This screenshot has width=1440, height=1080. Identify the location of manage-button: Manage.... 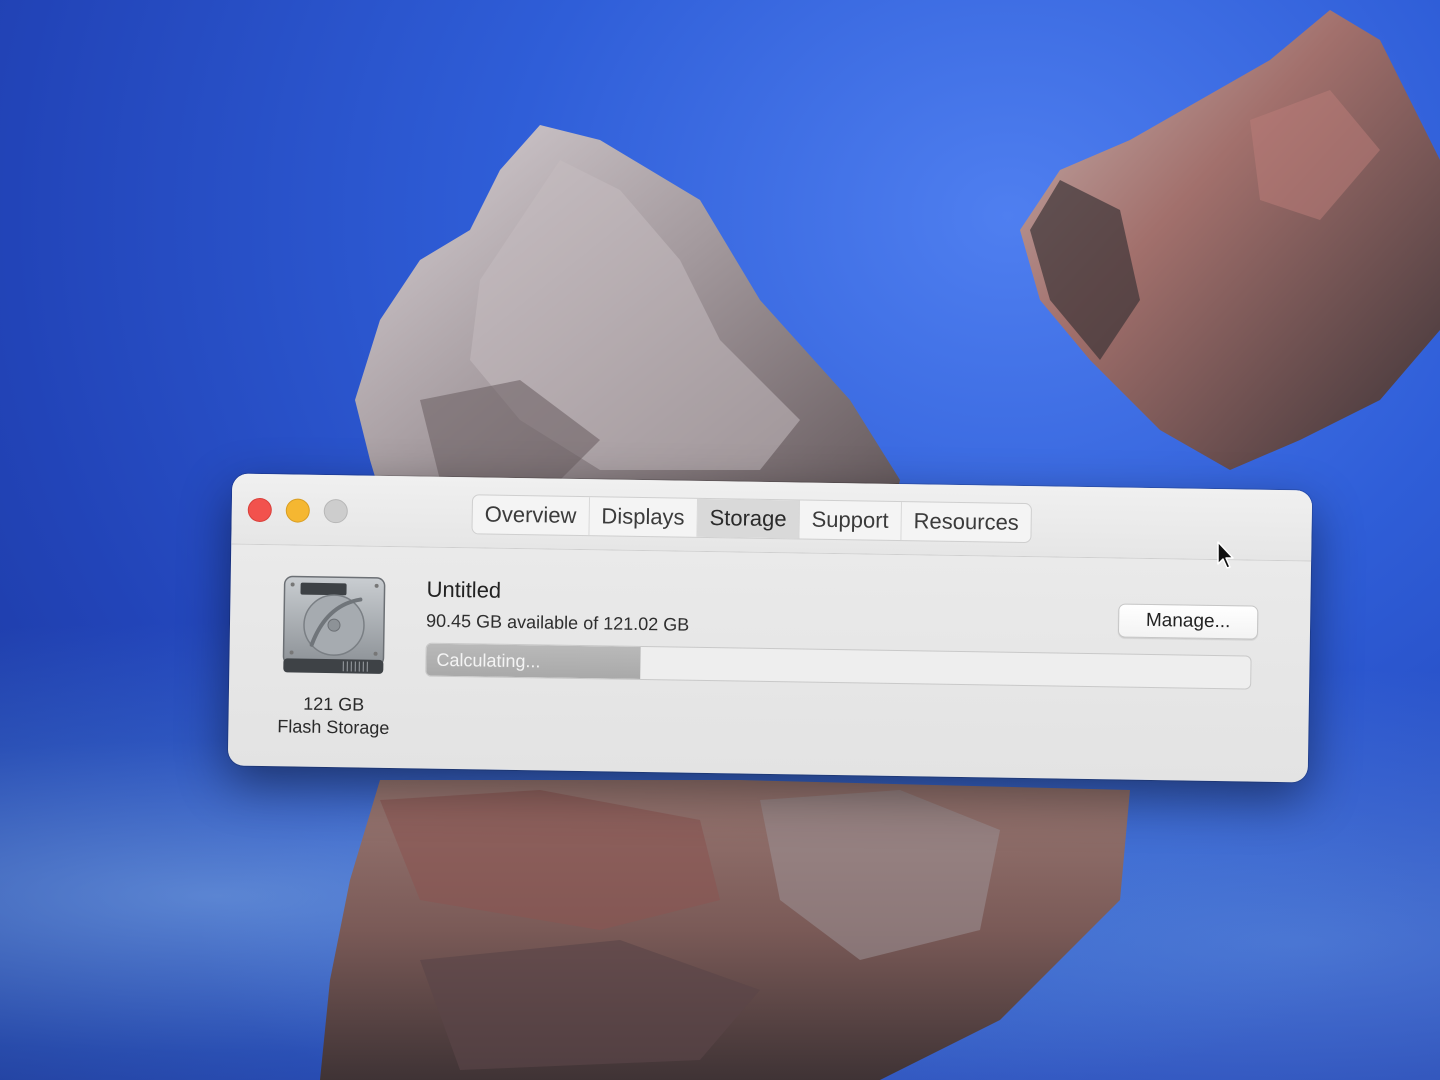
(1188, 621).